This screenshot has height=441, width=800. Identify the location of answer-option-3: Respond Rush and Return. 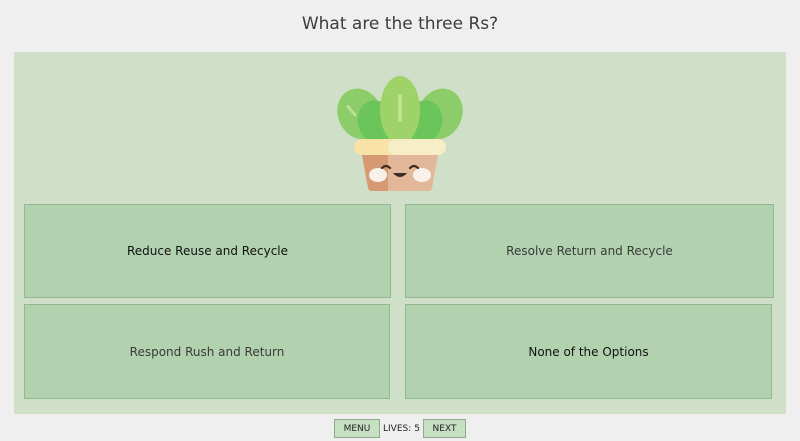
(207, 351).